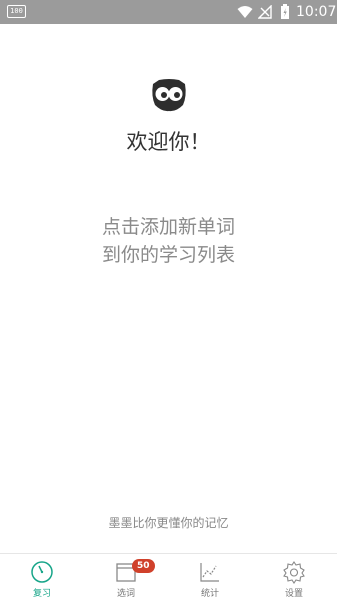 The image size is (337, 600). What do you see at coordinates (169, 95) in the screenshot?
I see `owl-logo-icon` at bounding box center [169, 95].